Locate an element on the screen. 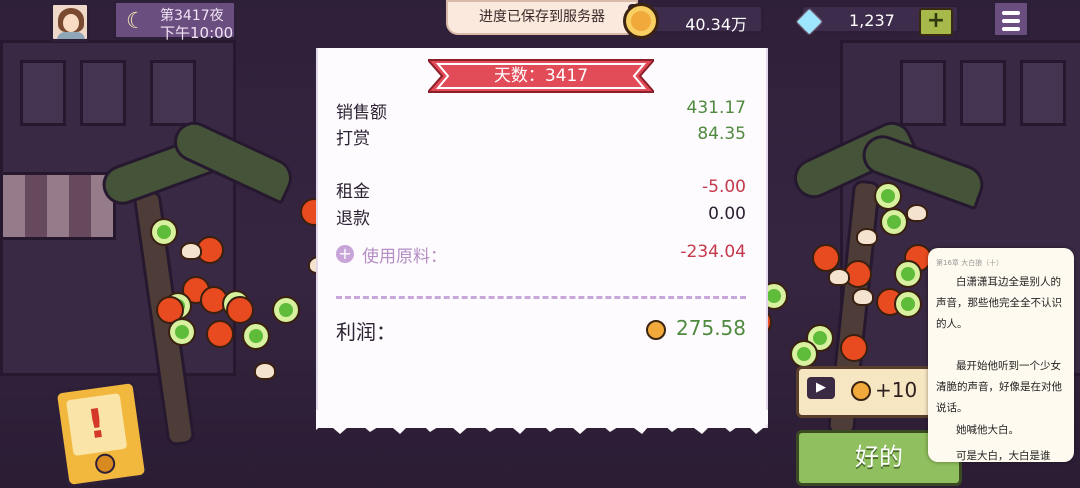 This screenshot has width=1080, height=488. tips-row: 打赏 84.35 is located at coordinates (541, 136).